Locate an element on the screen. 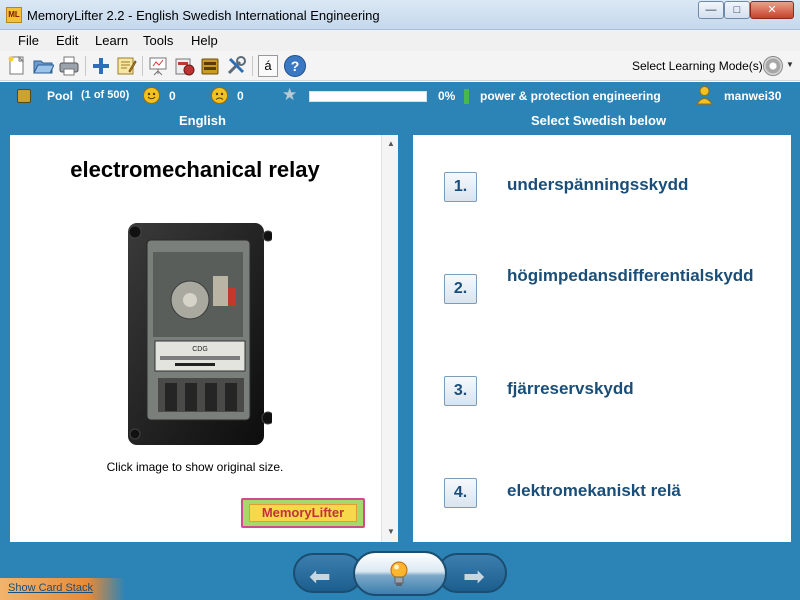 The width and height of the screenshot is (800, 600). help-icon: ? is located at coordinates (295, 66).